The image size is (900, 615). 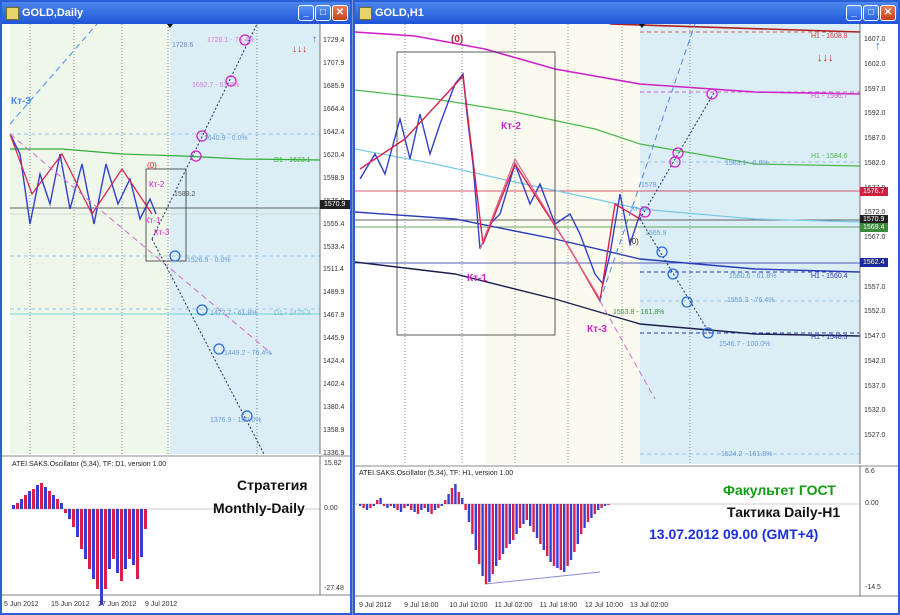 What do you see at coordinates (878, 46) in the screenshot?
I see `right-up-arrow-icon: ↑` at bounding box center [878, 46].